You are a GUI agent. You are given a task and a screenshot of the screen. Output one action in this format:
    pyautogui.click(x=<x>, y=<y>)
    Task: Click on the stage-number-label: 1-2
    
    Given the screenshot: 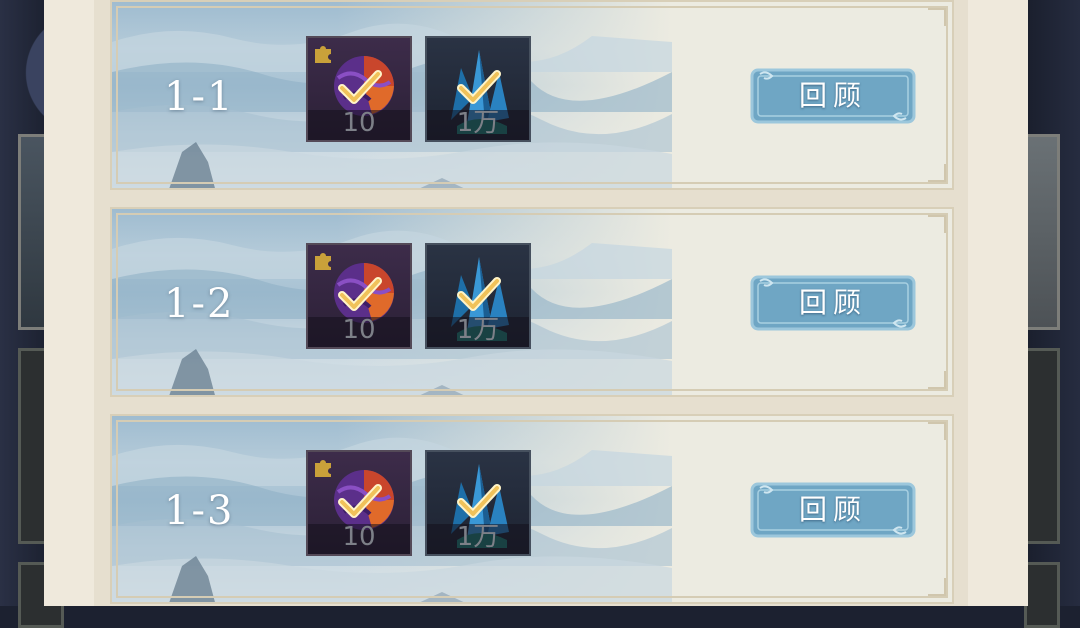 What is the action you would take?
    pyautogui.click(x=199, y=304)
    